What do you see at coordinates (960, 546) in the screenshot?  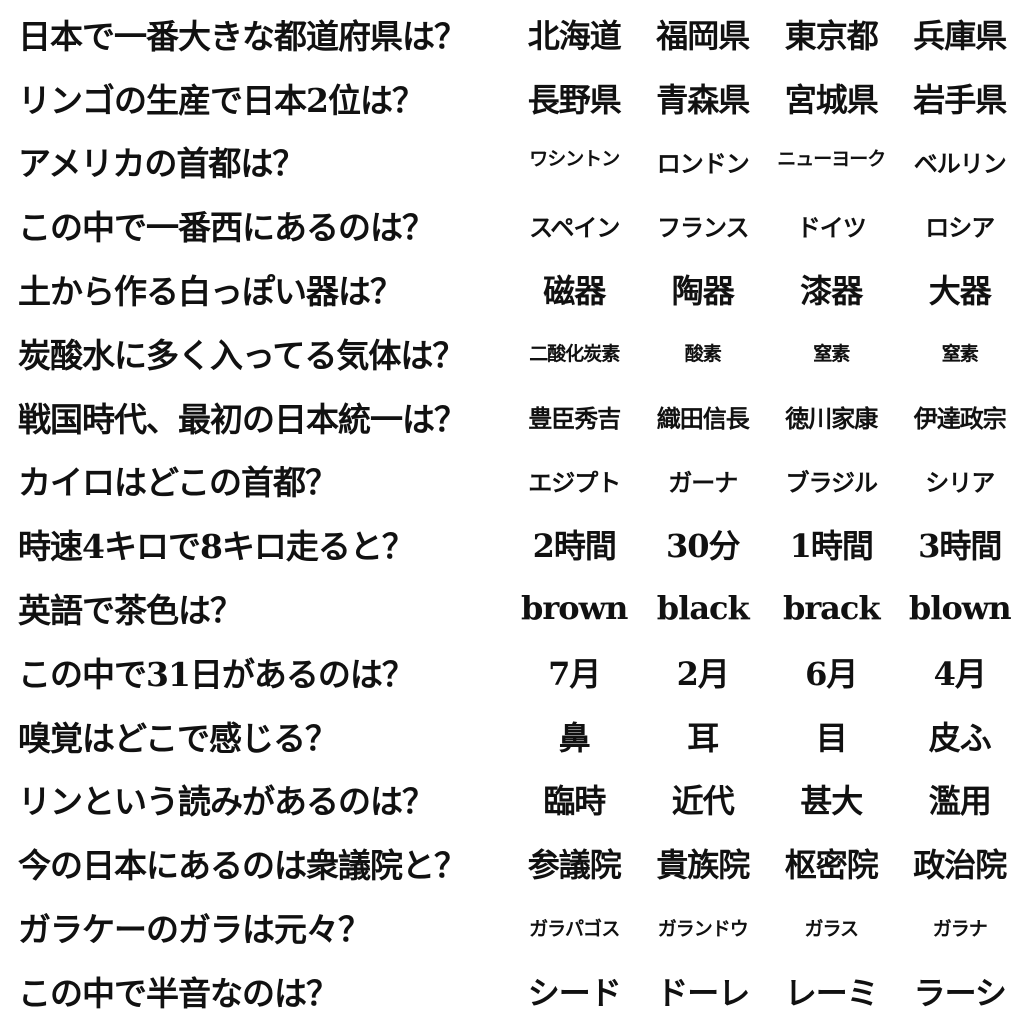 I see `choice-4: 3時間` at bounding box center [960, 546].